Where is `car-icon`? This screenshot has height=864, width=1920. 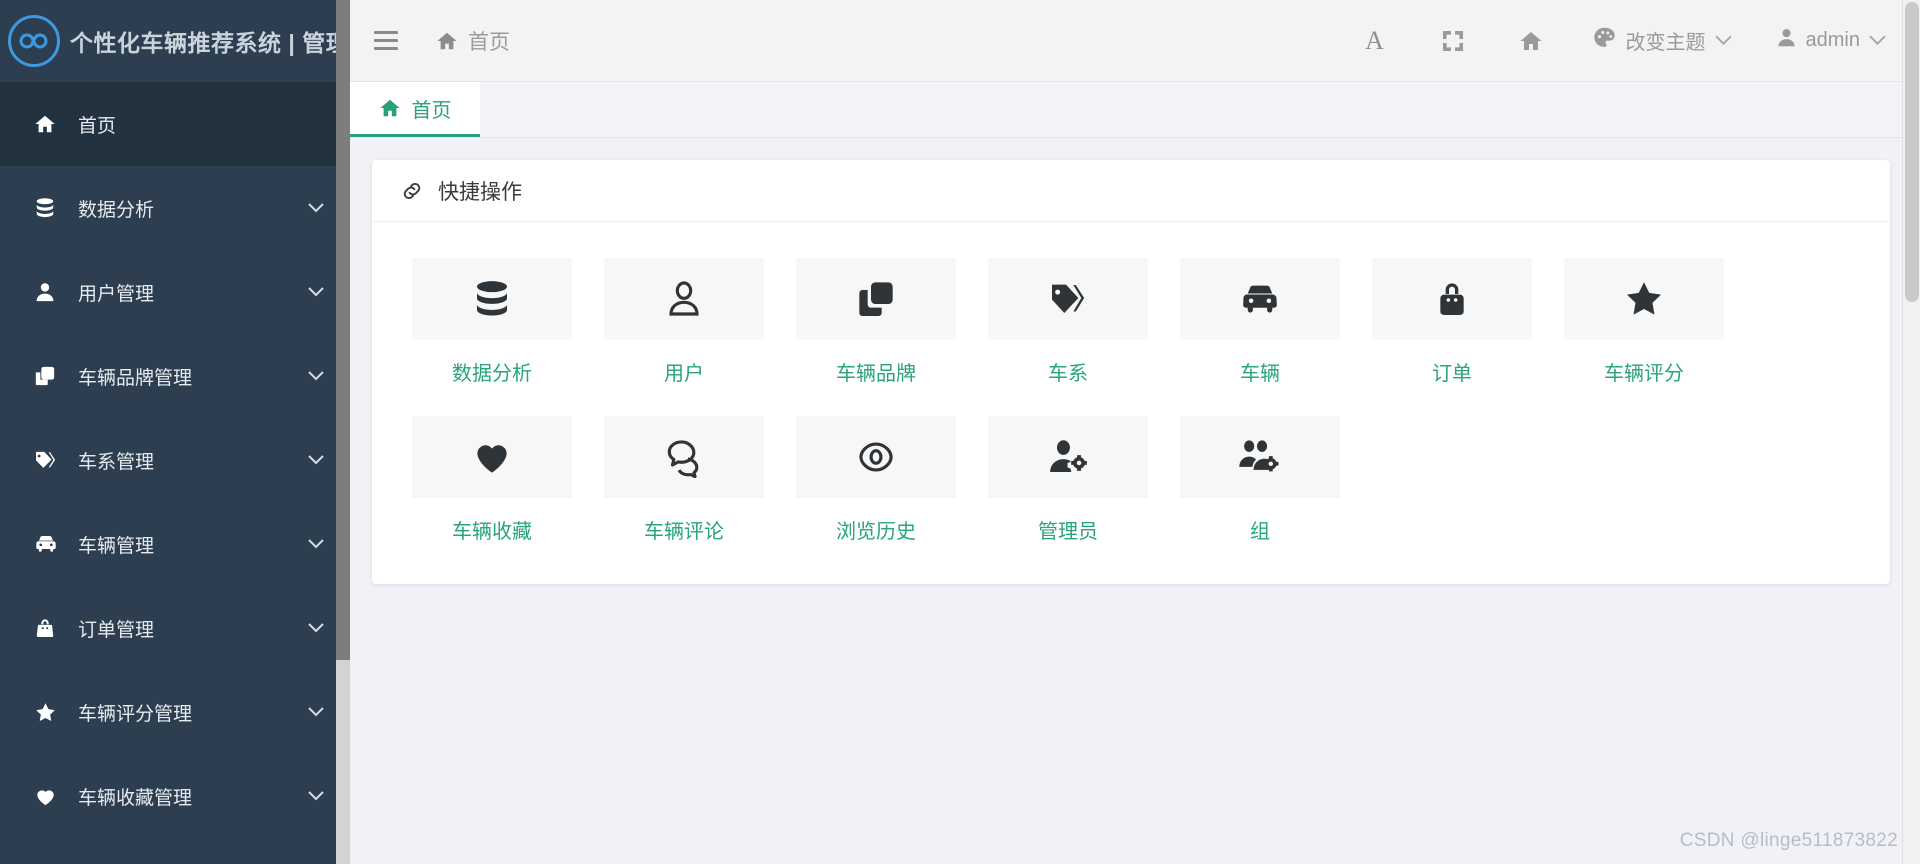
car-icon is located at coordinates (1260, 299).